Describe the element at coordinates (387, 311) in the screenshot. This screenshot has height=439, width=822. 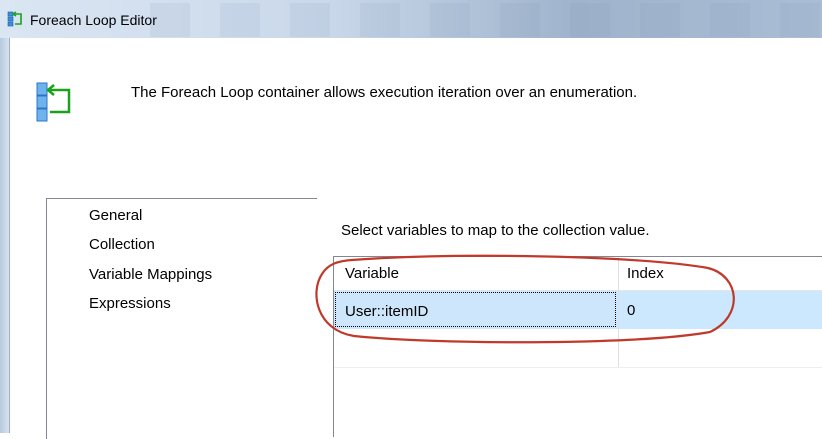
I see `variable-value: User::itemID` at that location.